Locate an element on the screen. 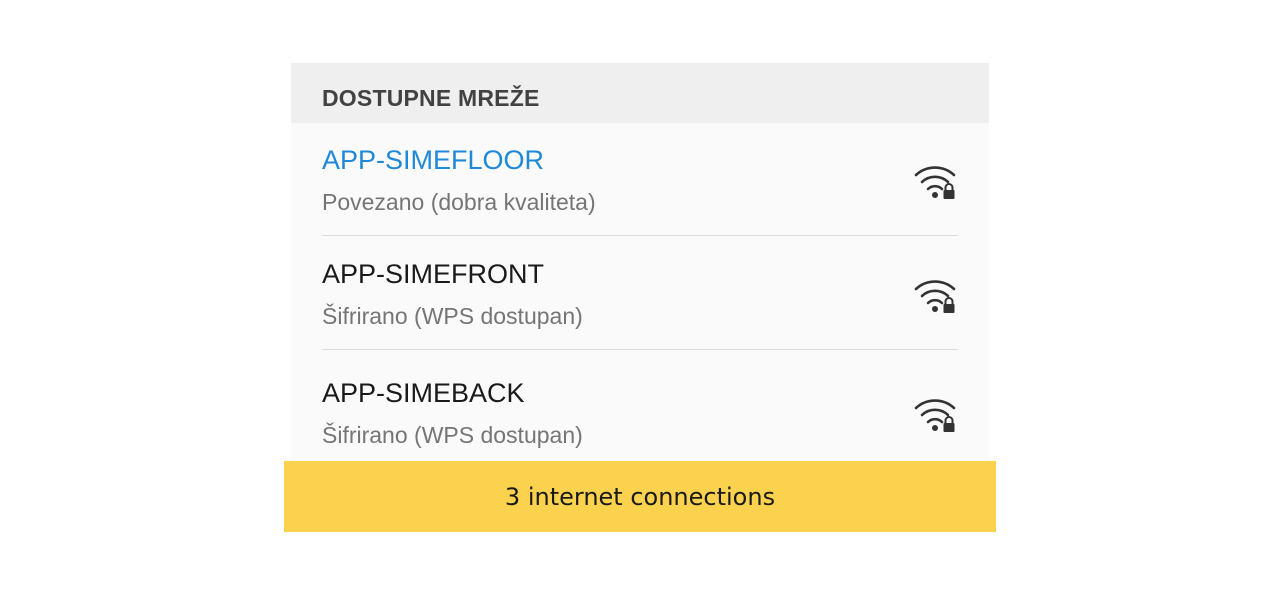 The width and height of the screenshot is (1280, 595). network-name: APP-SIMEFLOOR is located at coordinates (433, 160).